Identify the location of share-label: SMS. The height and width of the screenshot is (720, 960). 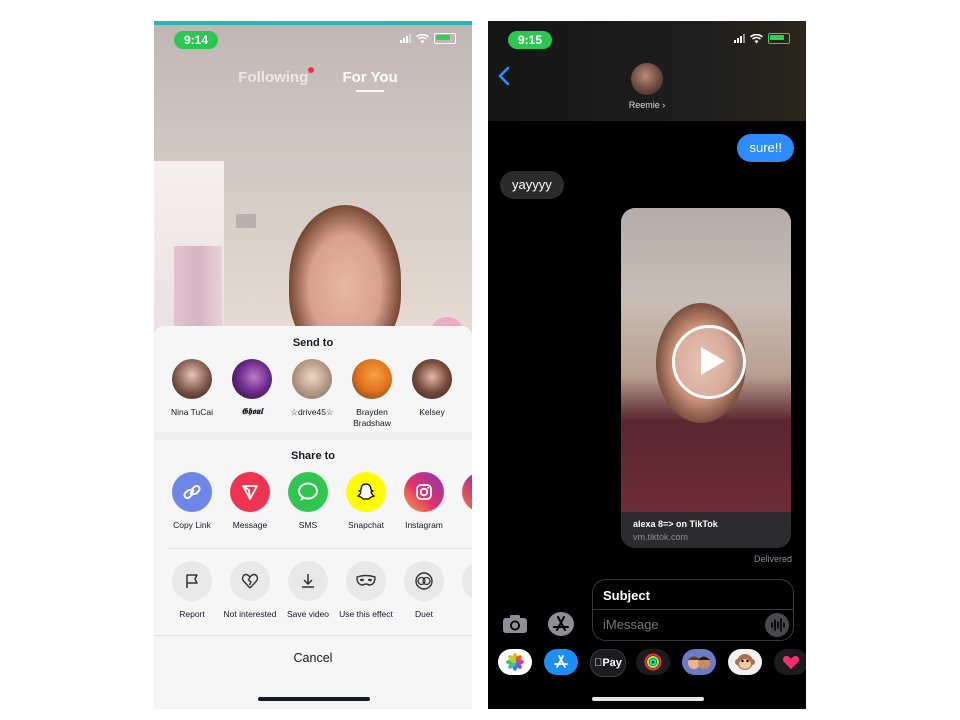
(308, 525).